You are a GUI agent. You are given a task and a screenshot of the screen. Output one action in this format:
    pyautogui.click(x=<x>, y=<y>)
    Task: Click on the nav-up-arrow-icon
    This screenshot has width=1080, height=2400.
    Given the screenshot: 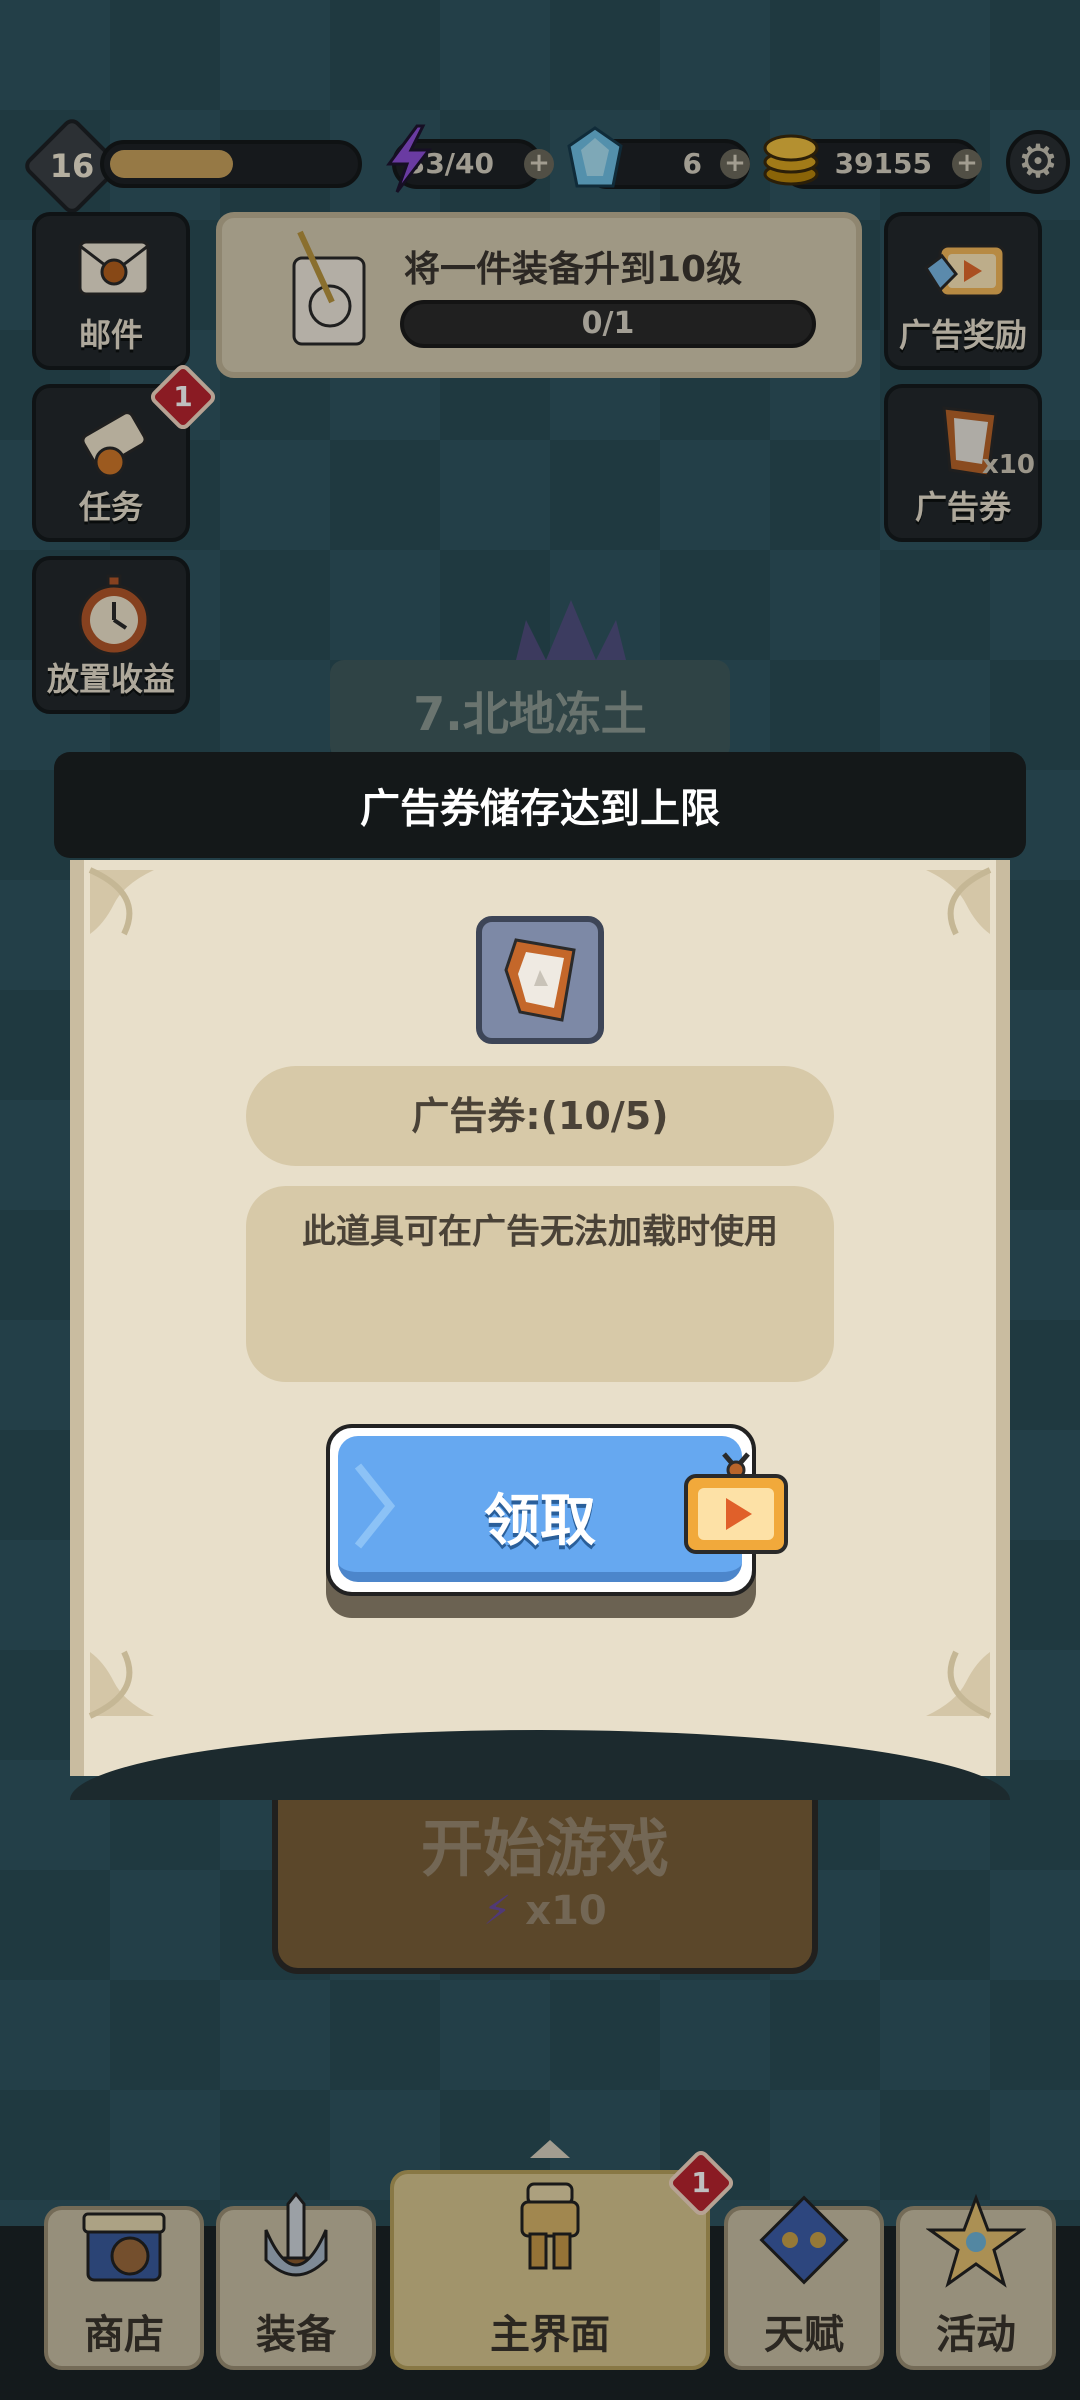 What is the action you would take?
    pyautogui.click(x=550, y=2149)
    